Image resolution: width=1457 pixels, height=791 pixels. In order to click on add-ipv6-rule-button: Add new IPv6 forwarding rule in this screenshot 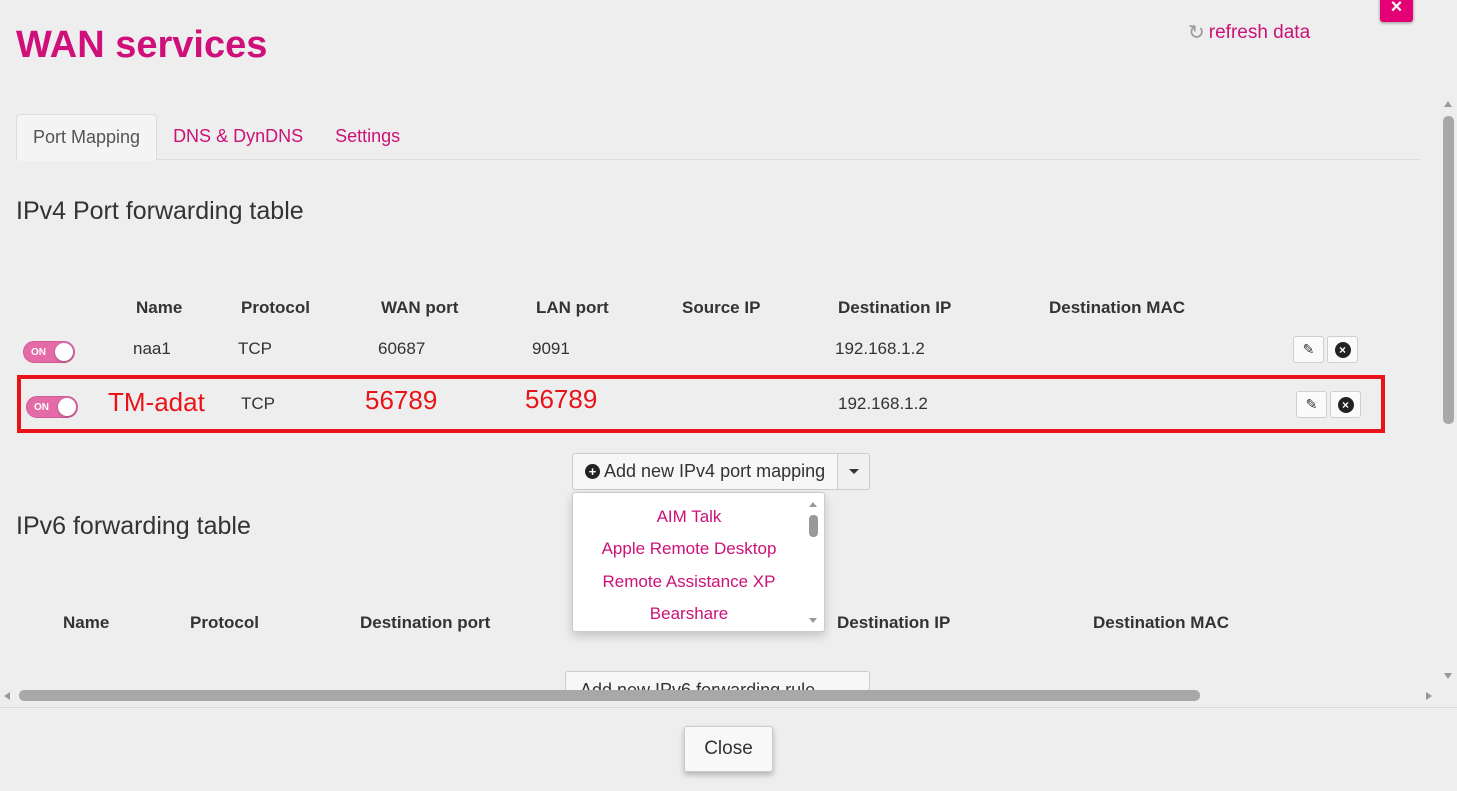, I will do `click(717, 680)`.